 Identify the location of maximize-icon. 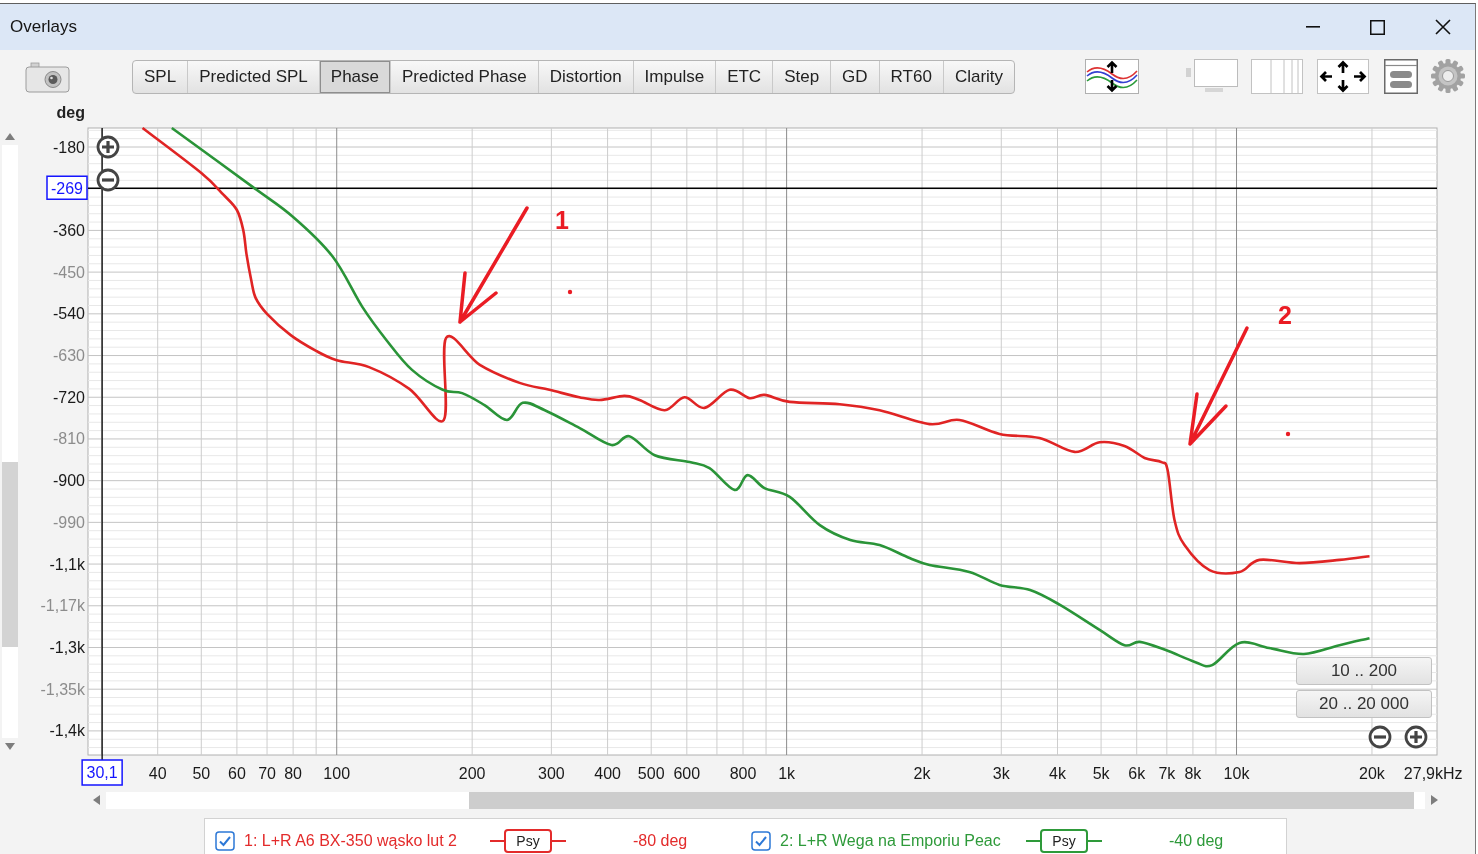
(1377, 27).